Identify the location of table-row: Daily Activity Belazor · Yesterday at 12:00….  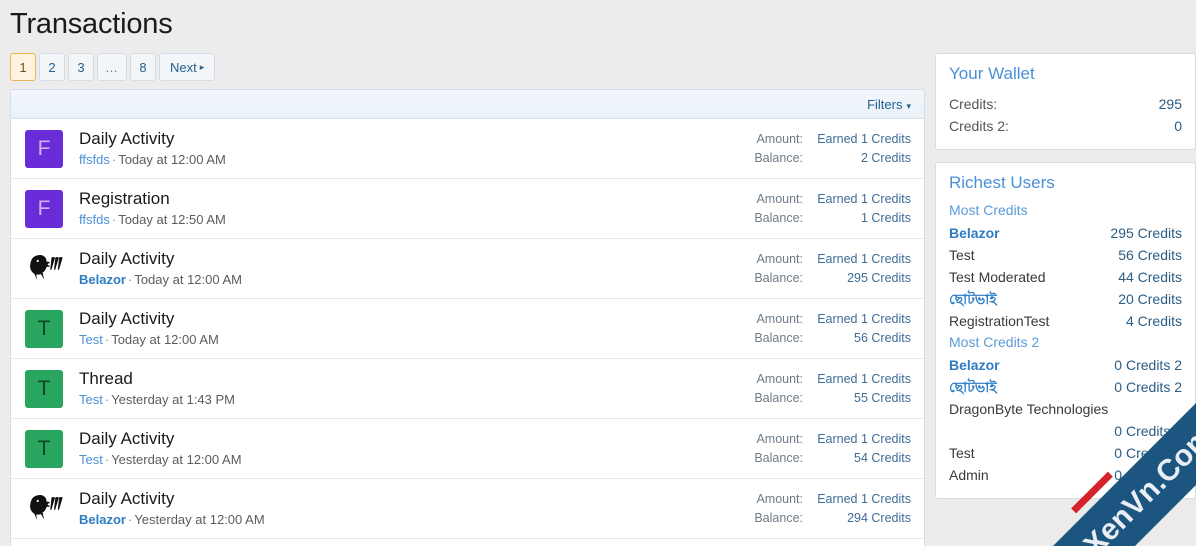
(467, 509).